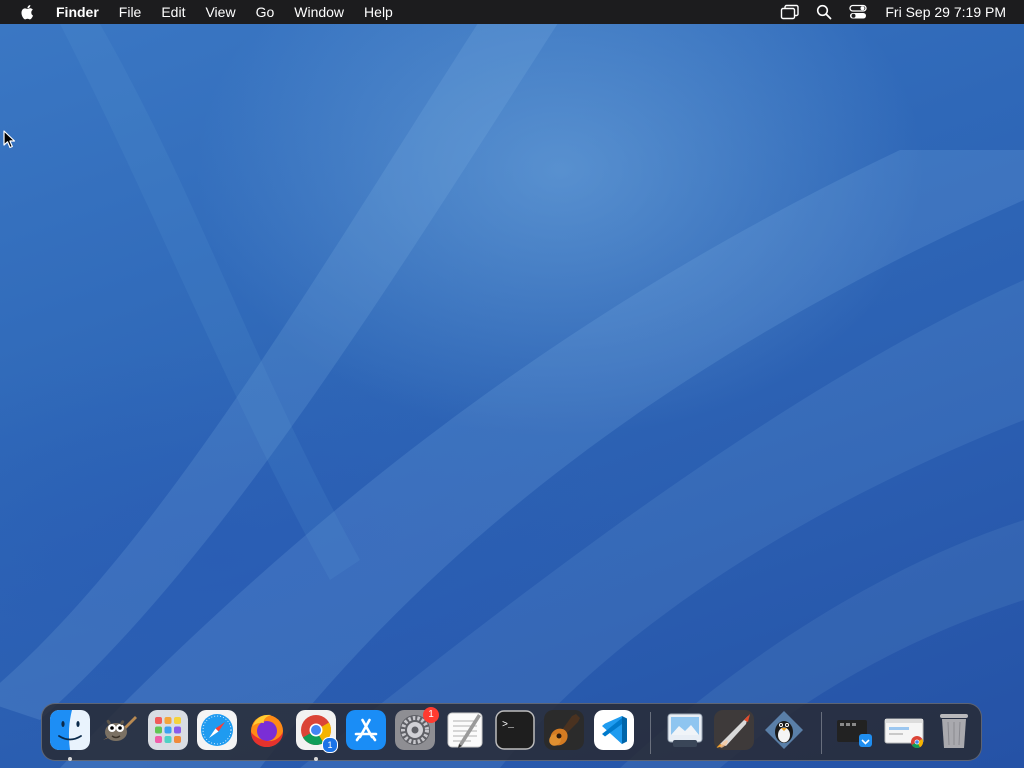  I want to click on dock-stack-folder, so click(855, 730).